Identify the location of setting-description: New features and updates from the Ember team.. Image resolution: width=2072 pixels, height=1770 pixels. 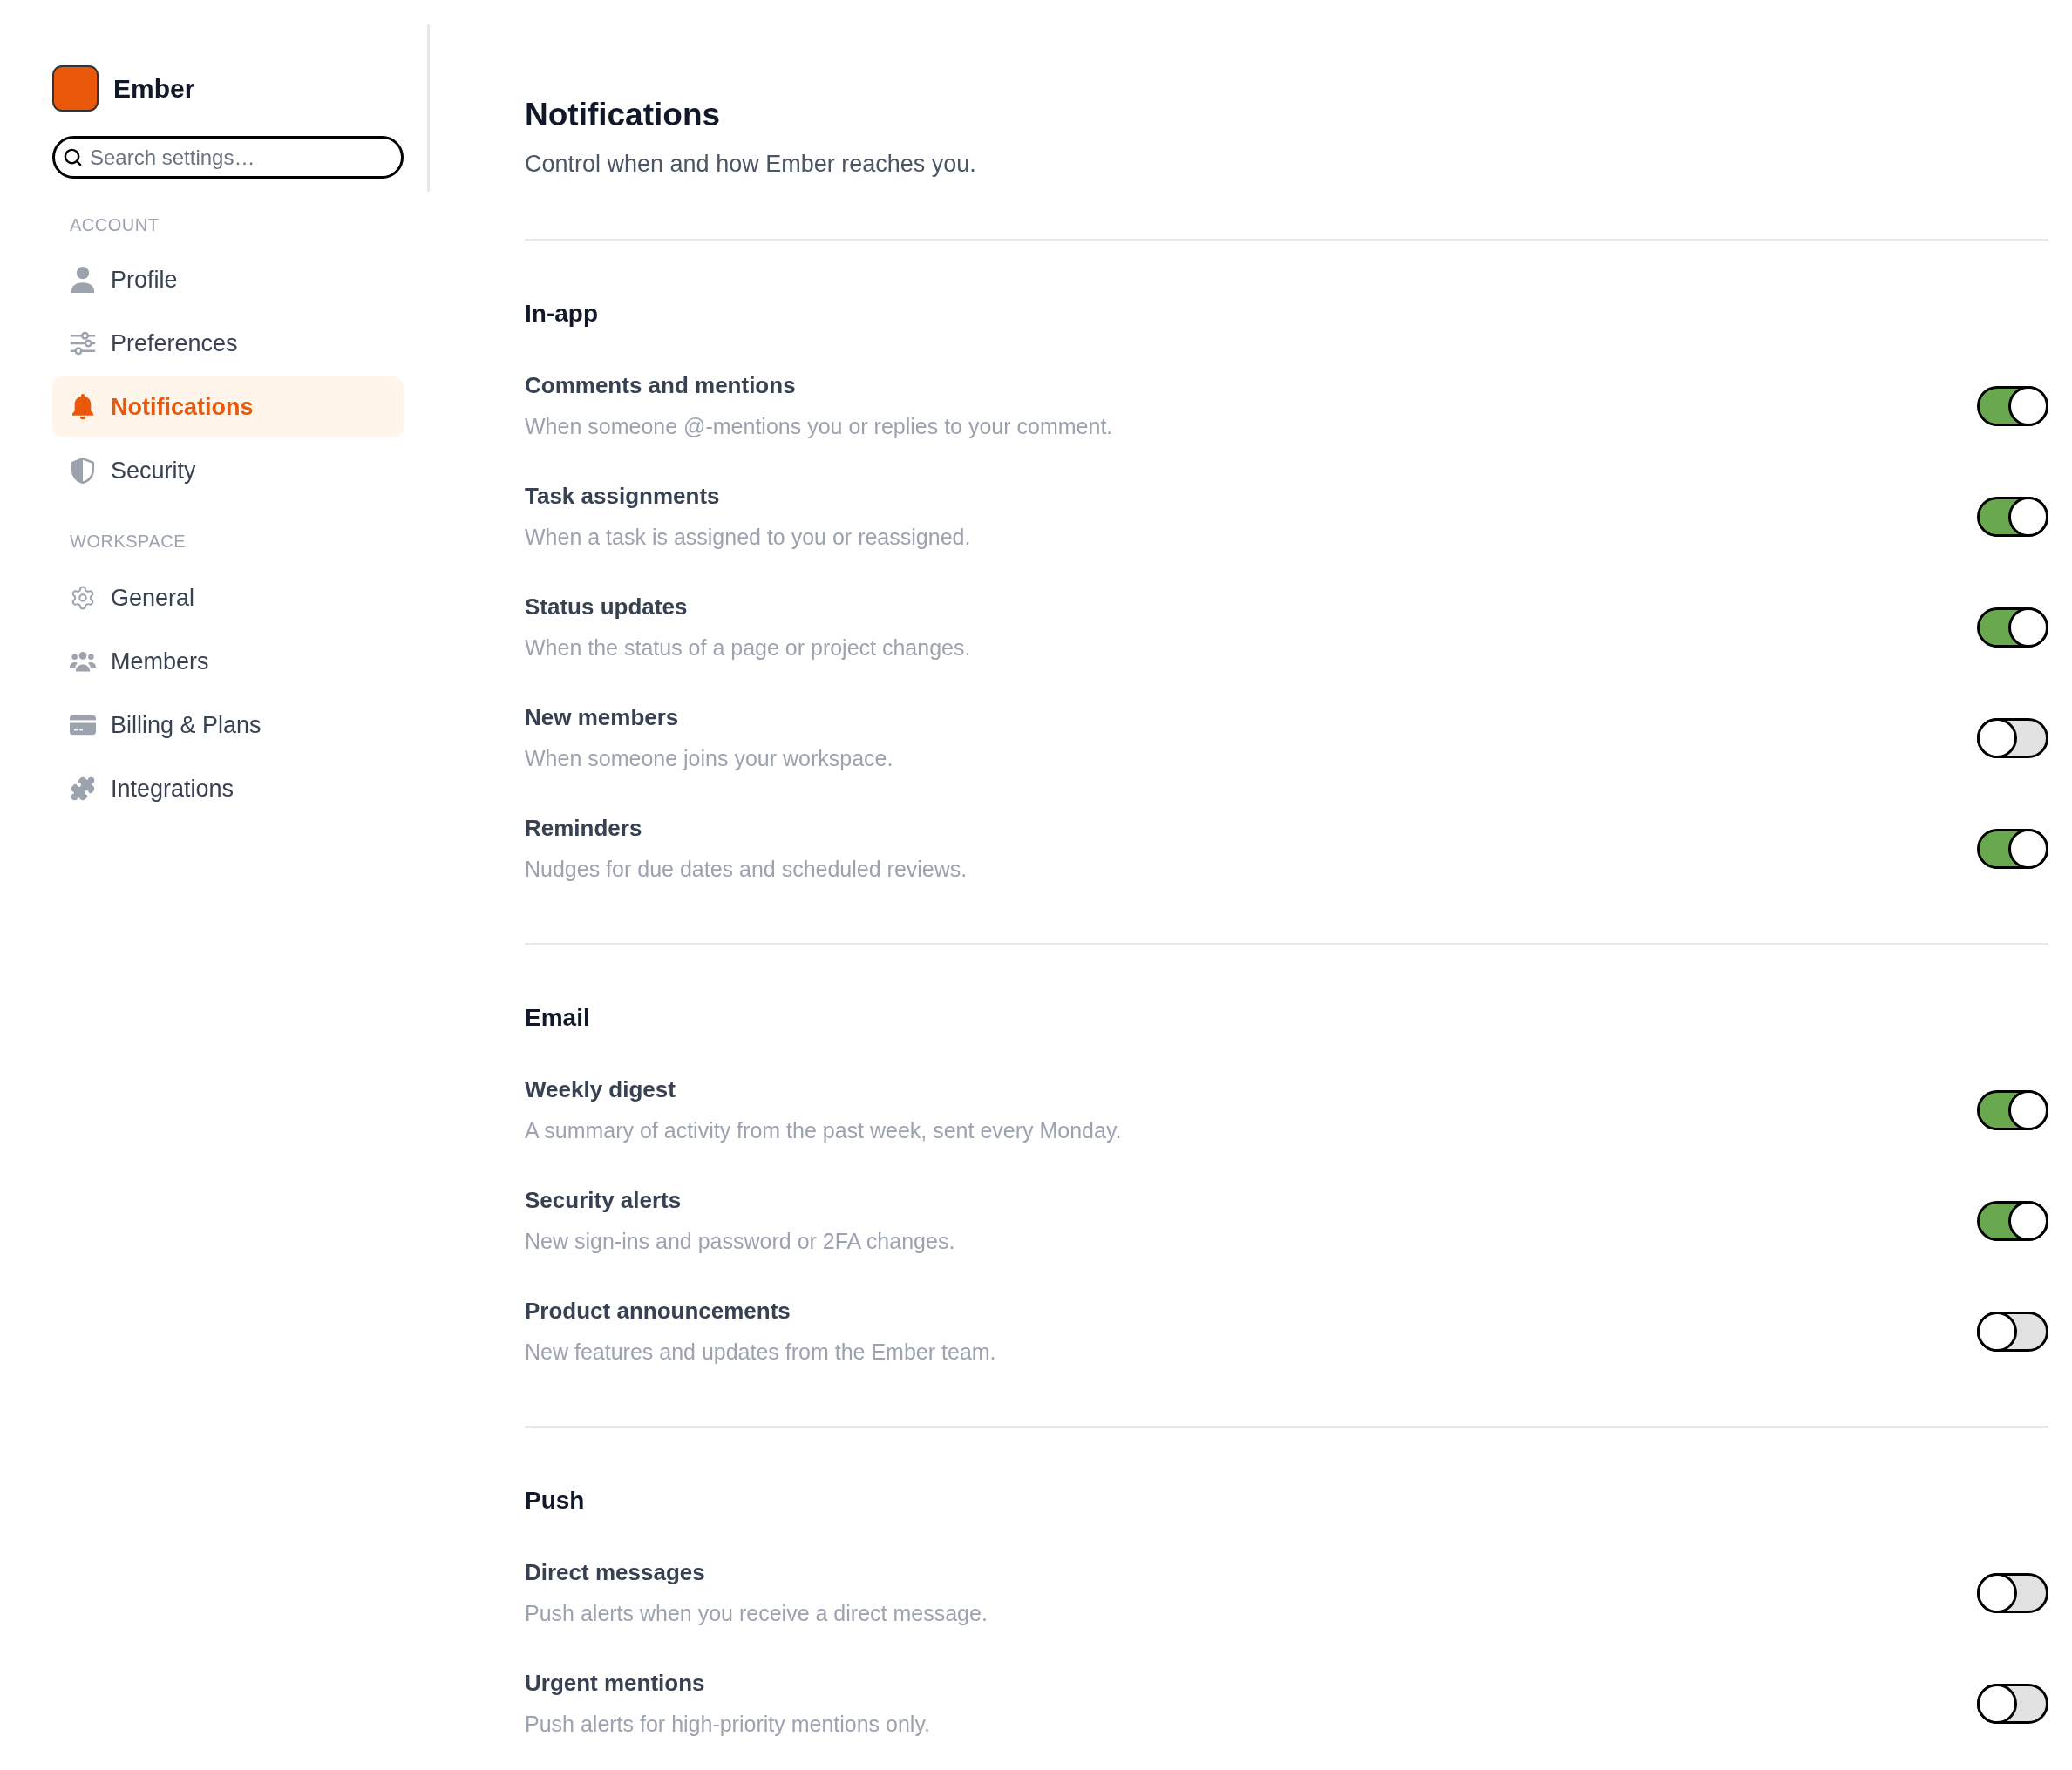
(760, 1352).